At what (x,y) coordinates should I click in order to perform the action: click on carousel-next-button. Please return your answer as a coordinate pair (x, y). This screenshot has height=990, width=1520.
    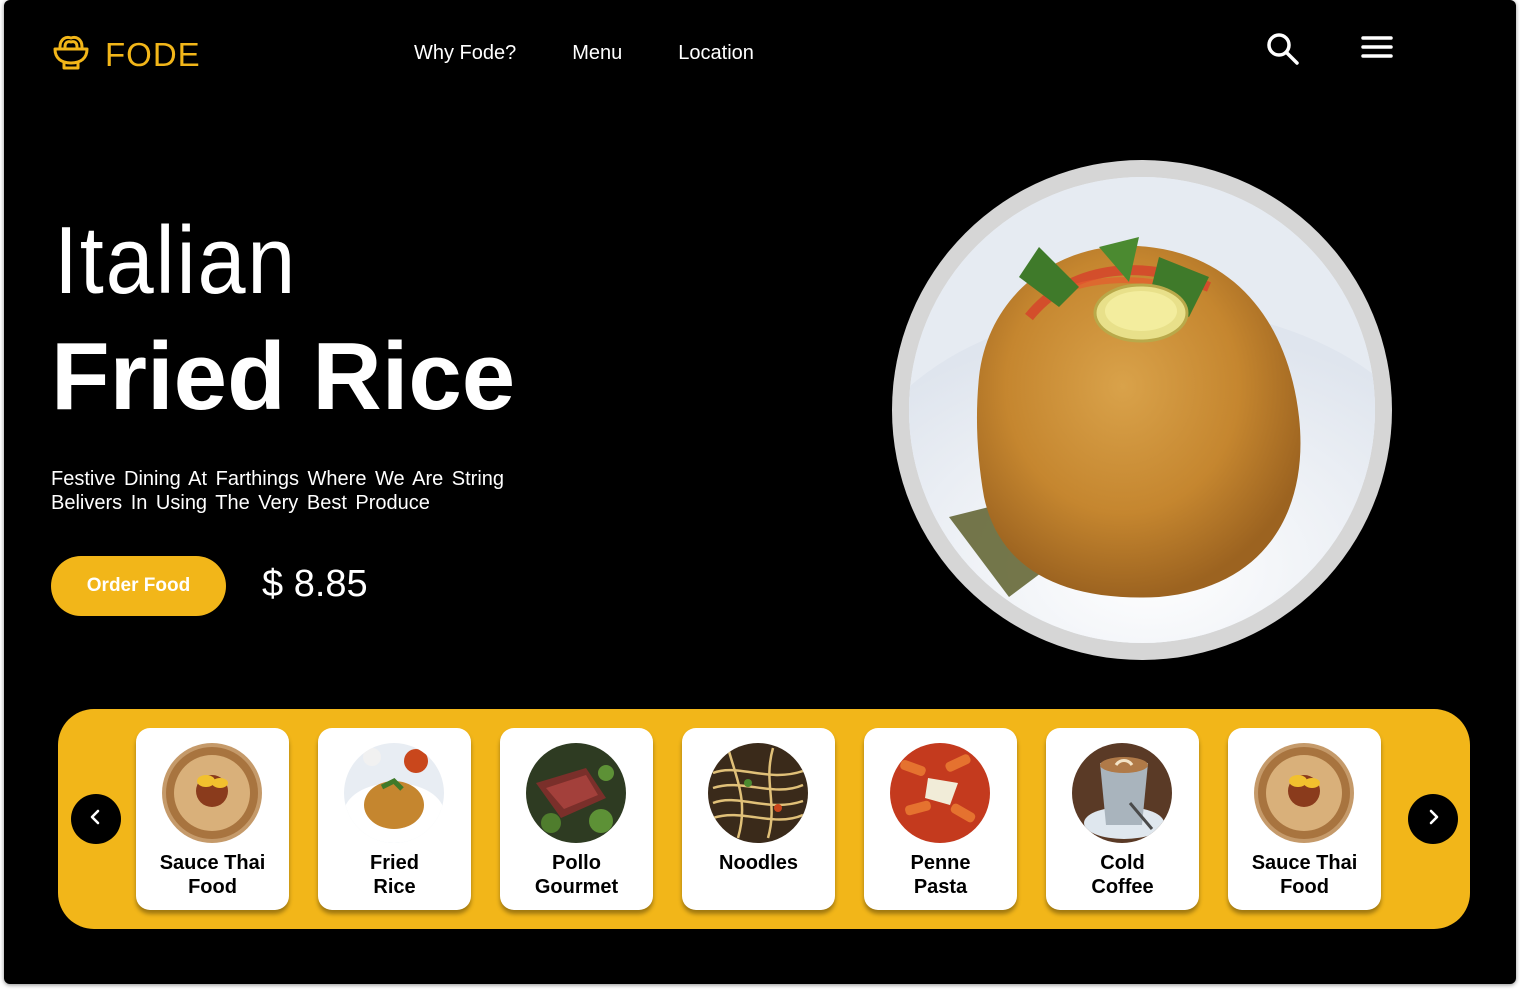
    Looking at the image, I should click on (1433, 819).